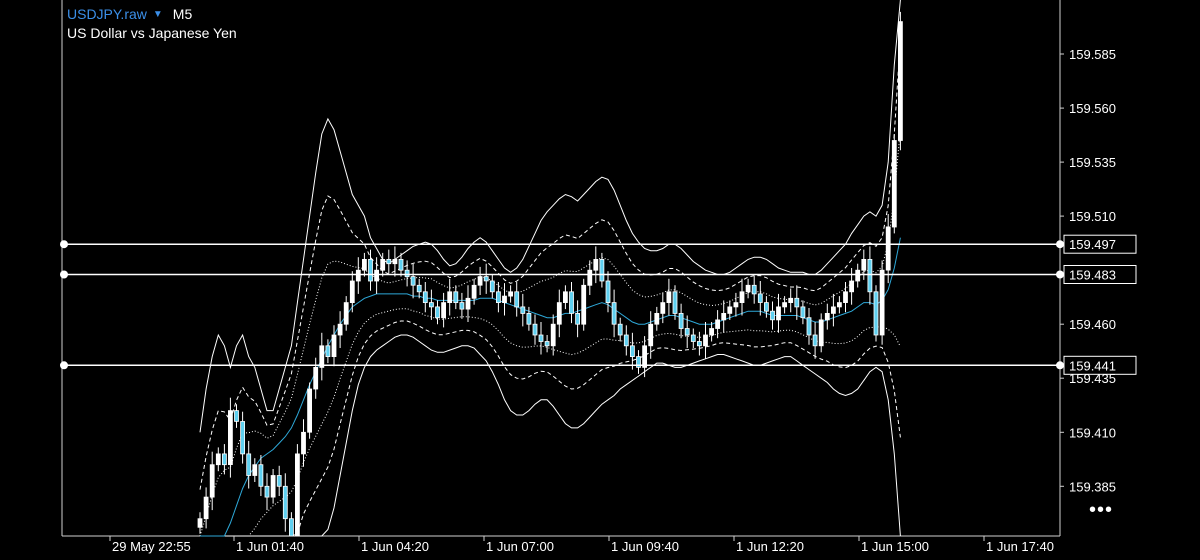 The height and width of the screenshot is (560, 1200). Describe the element at coordinates (158, 14) in the screenshot. I see `symbol-dropdown-icon: ▼` at that location.